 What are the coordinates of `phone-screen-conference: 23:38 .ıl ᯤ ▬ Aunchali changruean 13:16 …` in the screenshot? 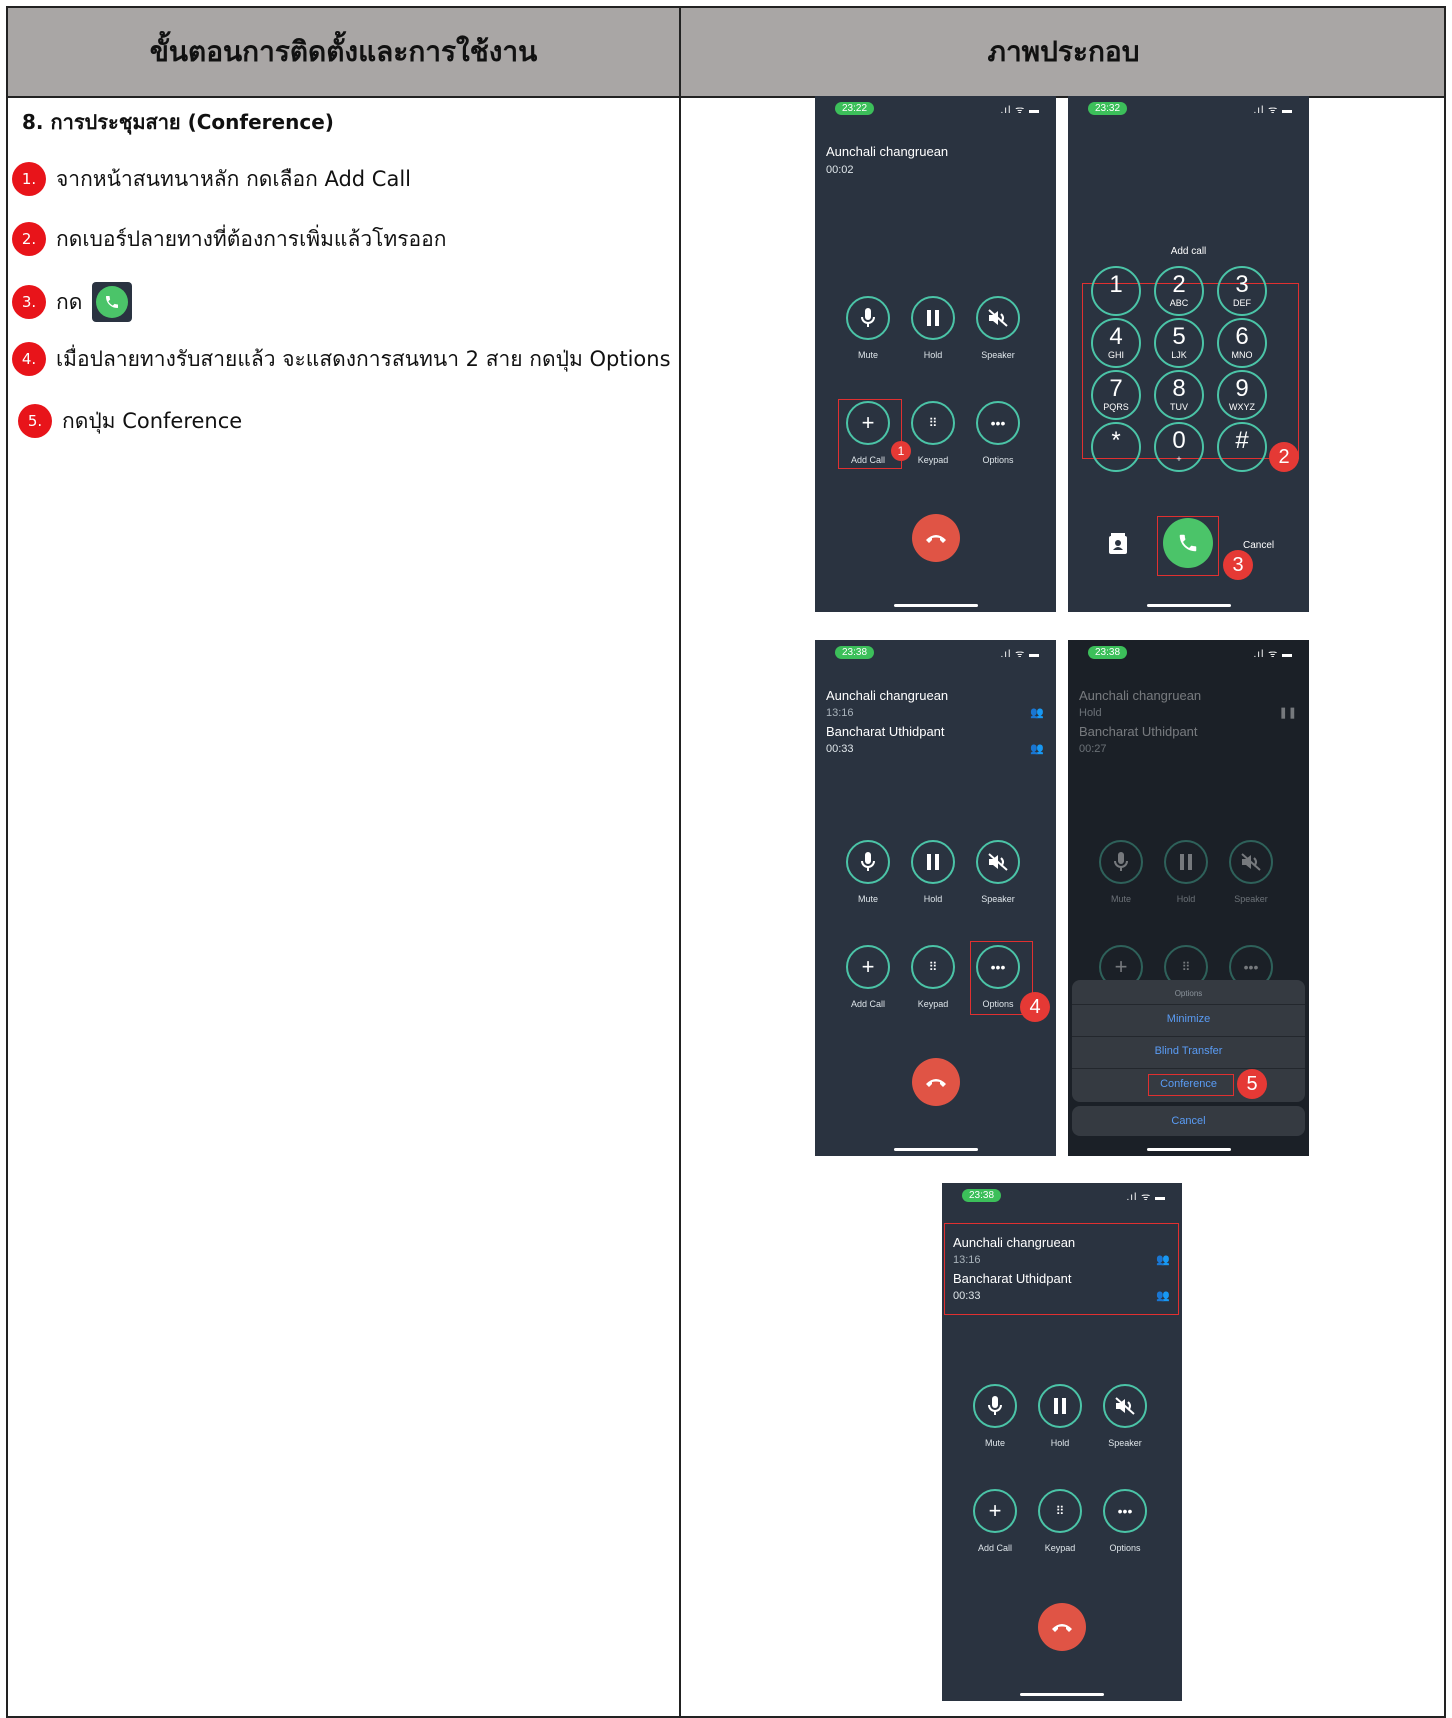 It's located at (1062, 1442).